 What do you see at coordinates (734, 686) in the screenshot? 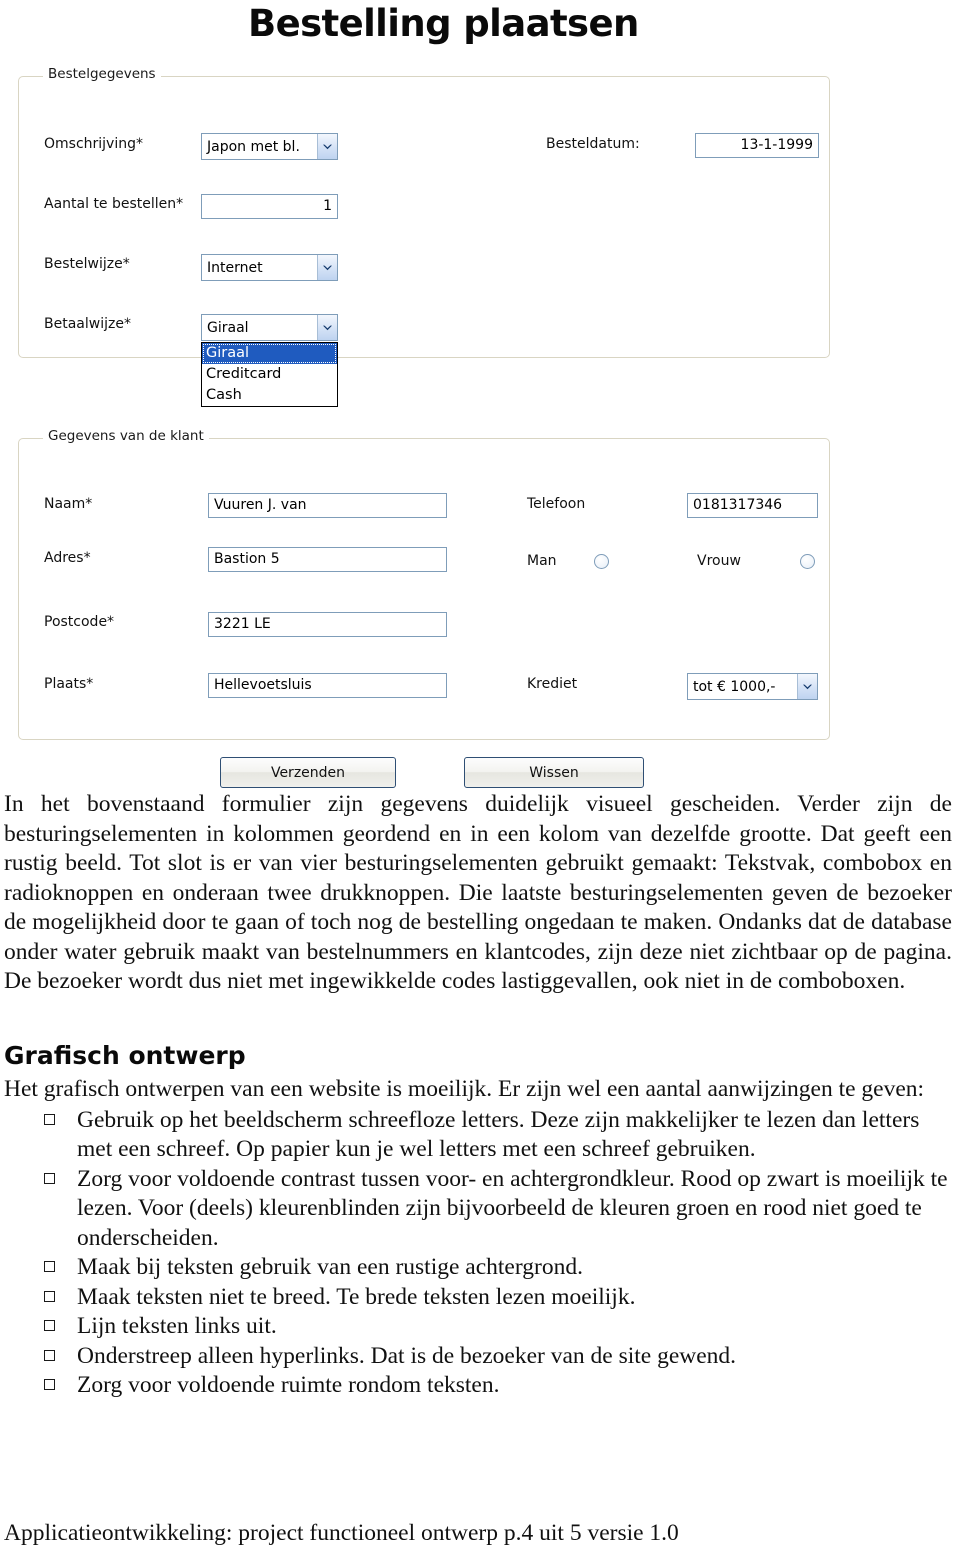
I see `krediet-combobox-value: tot € 1000,-` at bounding box center [734, 686].